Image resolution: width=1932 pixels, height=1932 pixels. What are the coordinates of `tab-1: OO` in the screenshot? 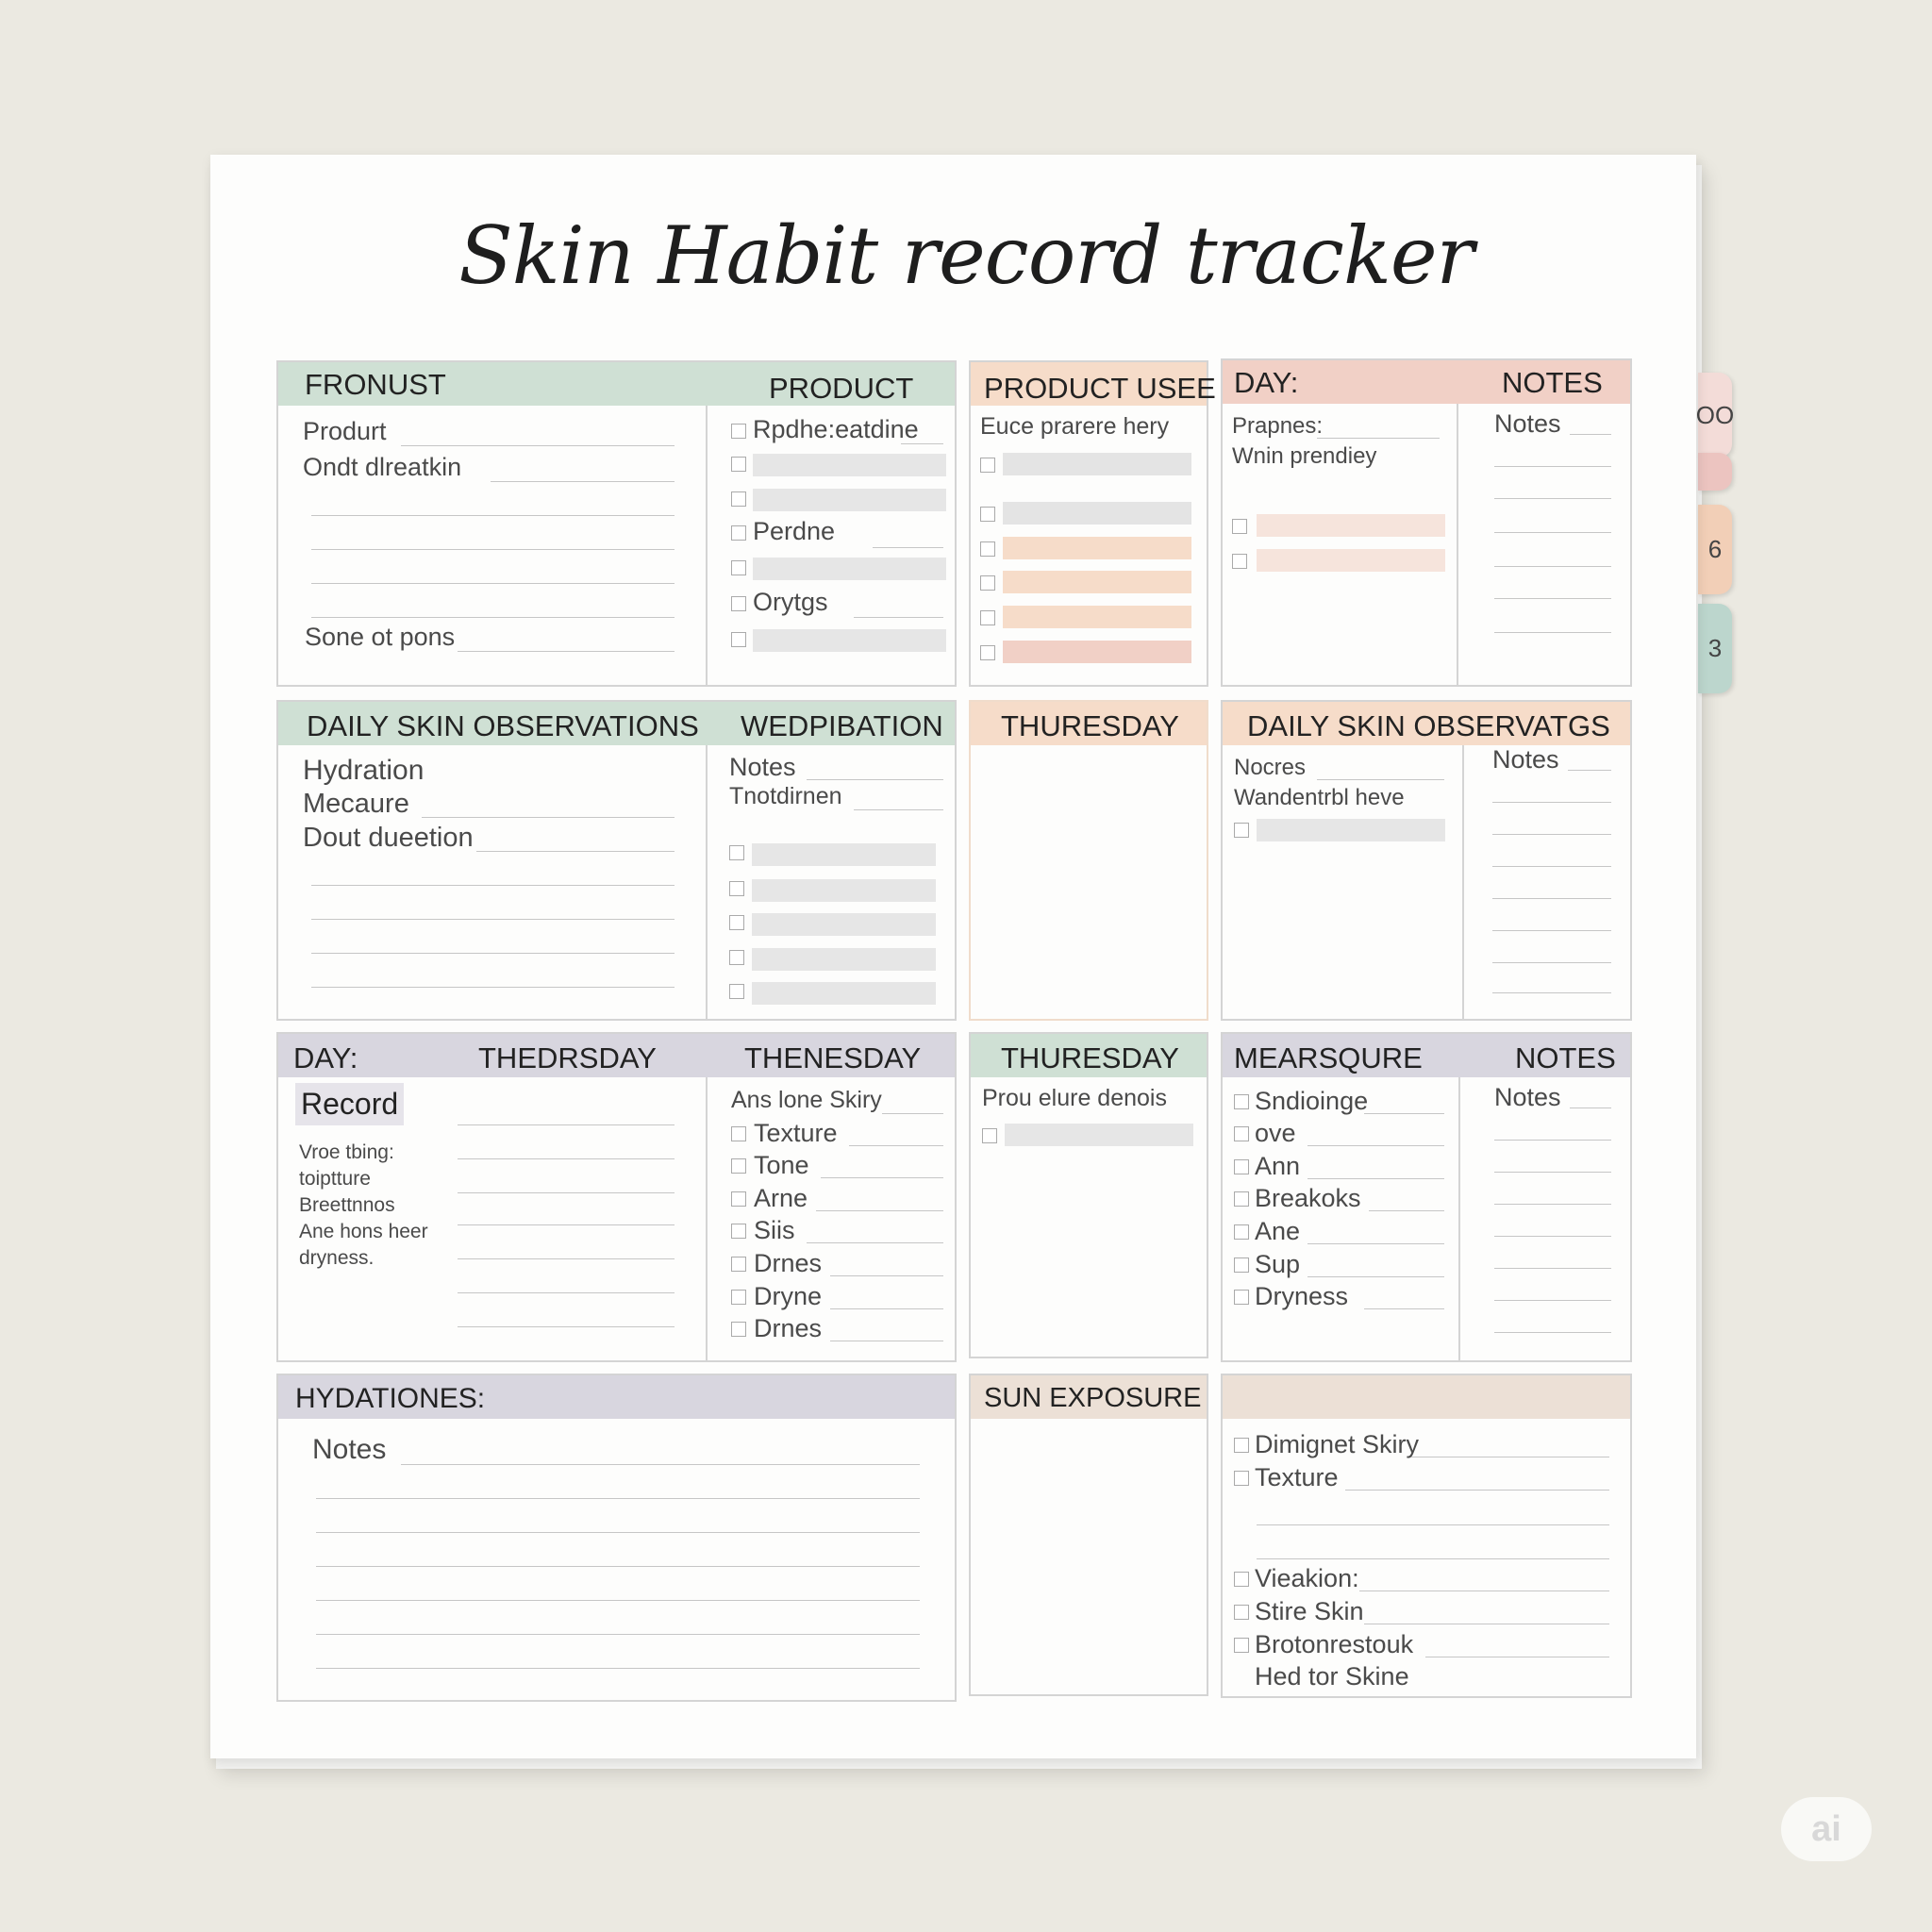 It's located at (1715, 415).